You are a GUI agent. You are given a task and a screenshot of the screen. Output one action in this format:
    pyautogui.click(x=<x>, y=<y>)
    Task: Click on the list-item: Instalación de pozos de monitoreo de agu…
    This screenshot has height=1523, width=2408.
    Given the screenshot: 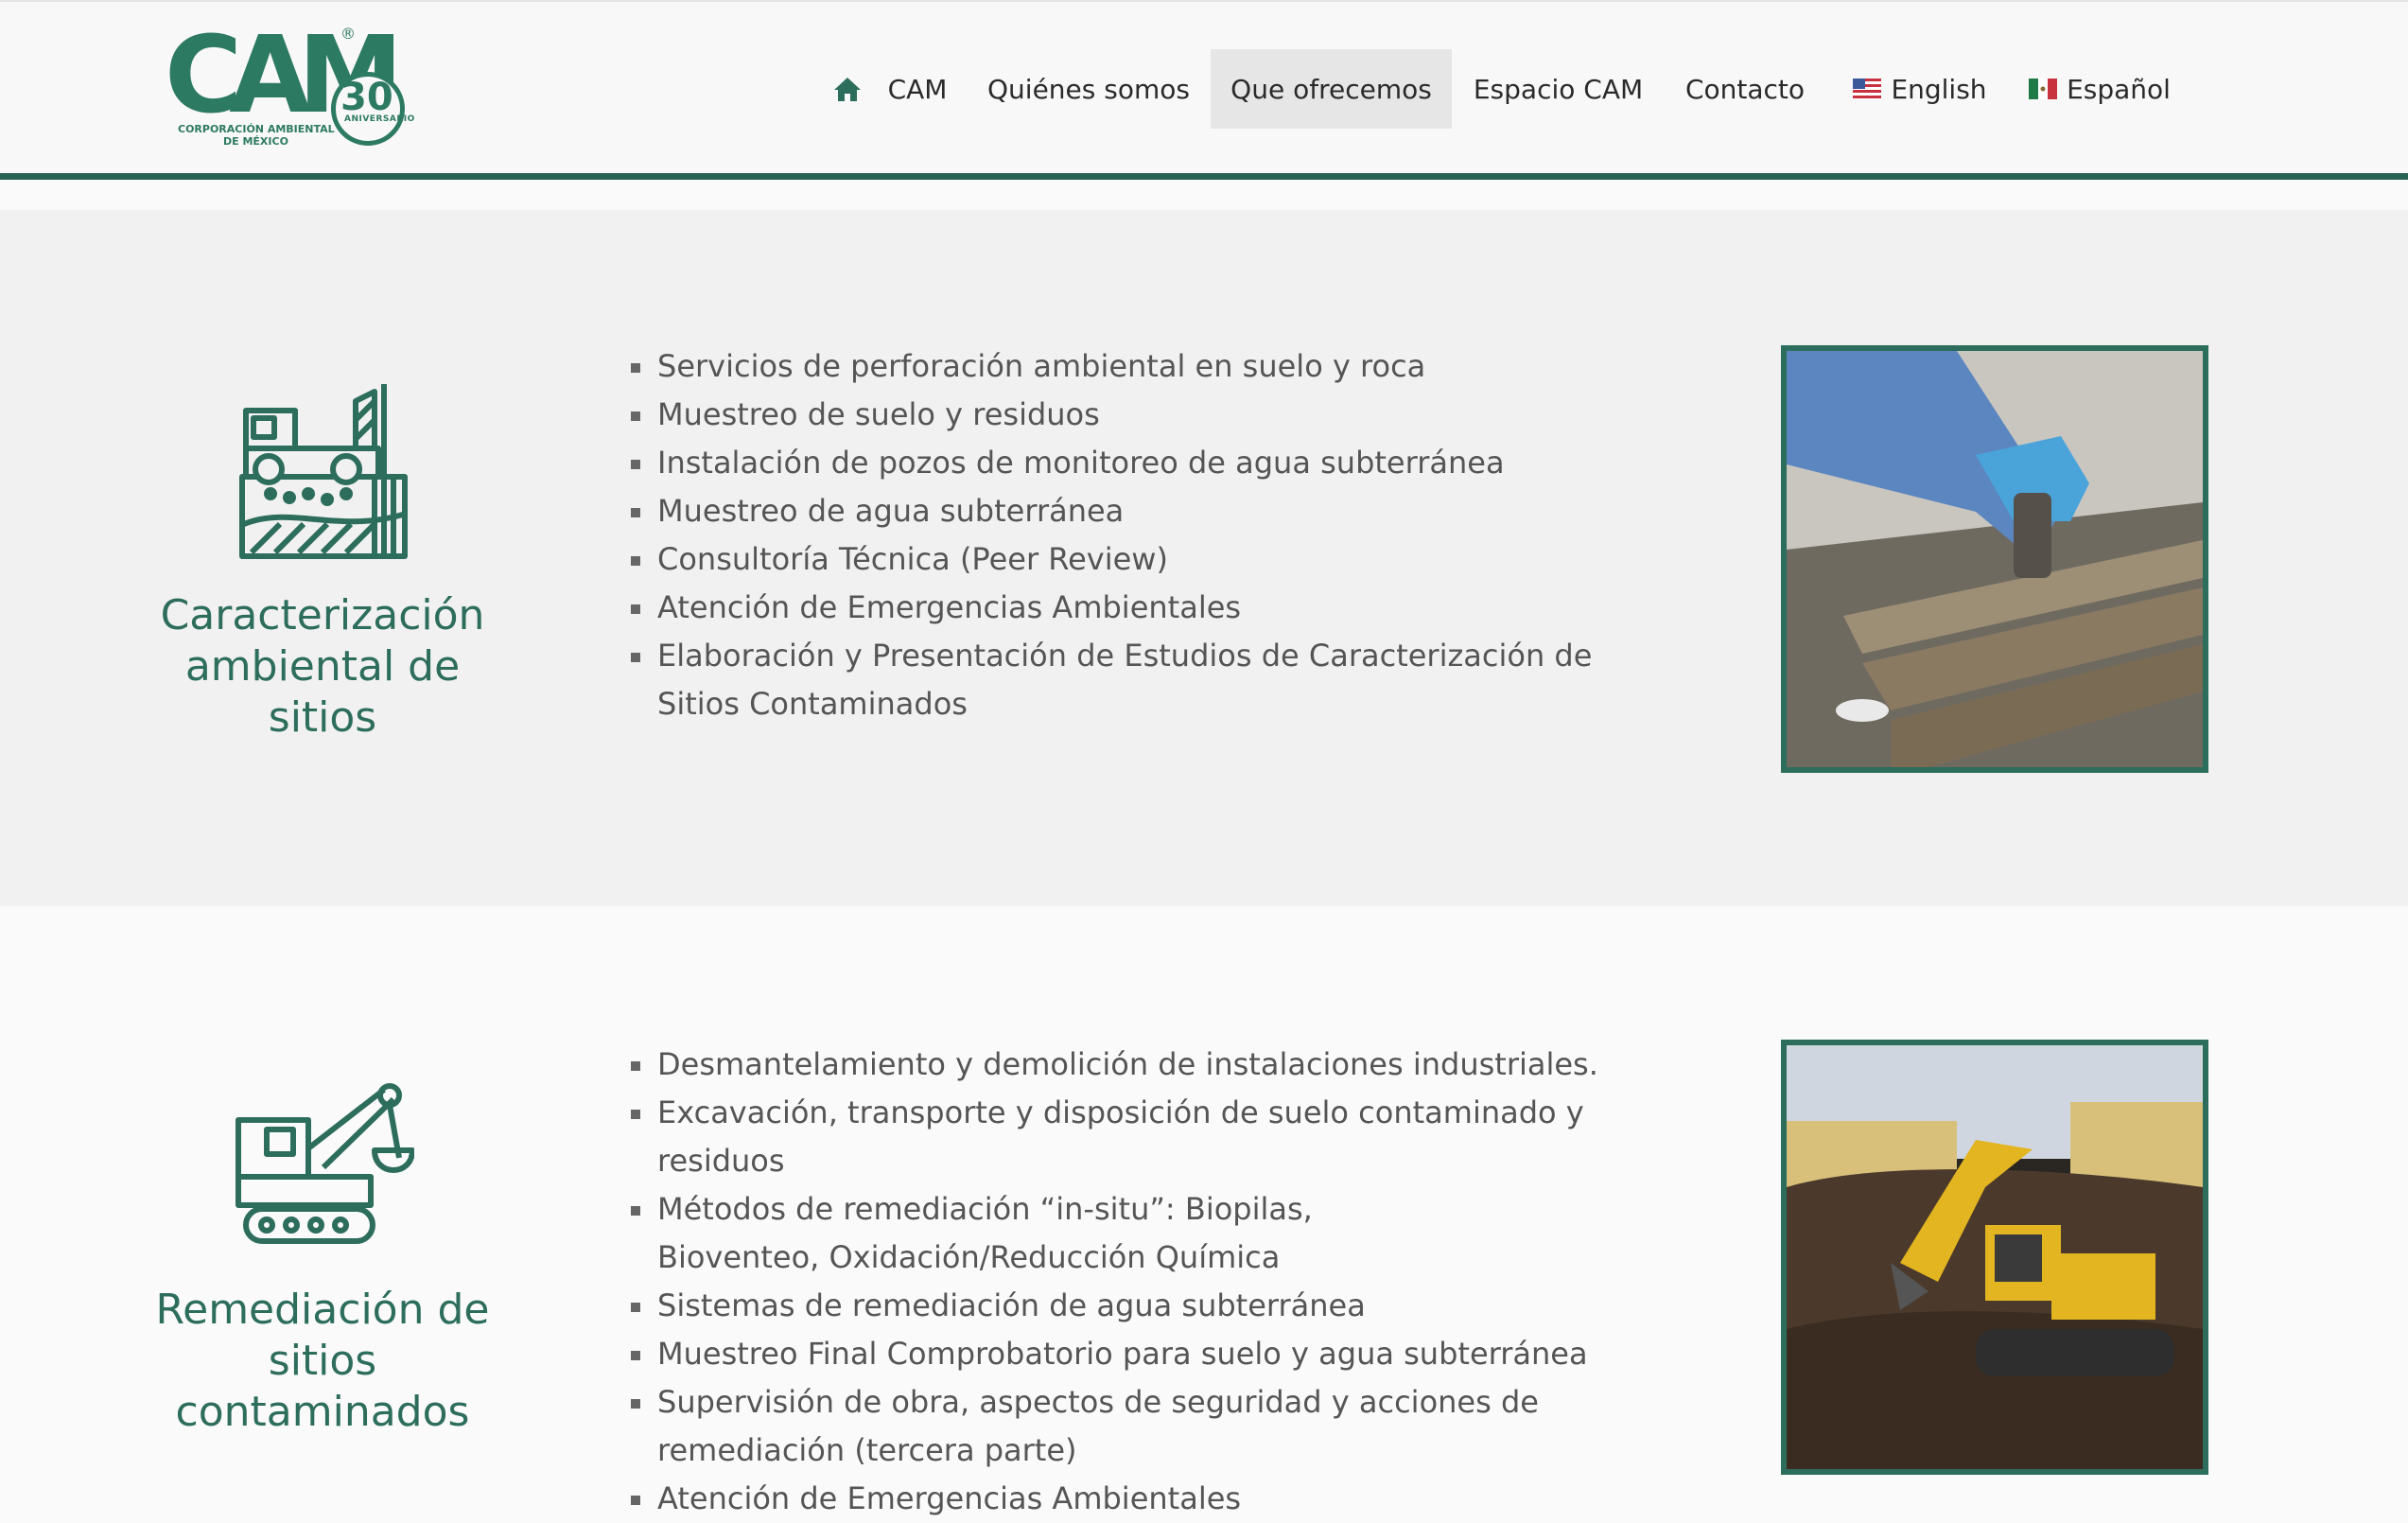 What is the action you would take?
    pyautogui.click(x=1127, y=463)
    